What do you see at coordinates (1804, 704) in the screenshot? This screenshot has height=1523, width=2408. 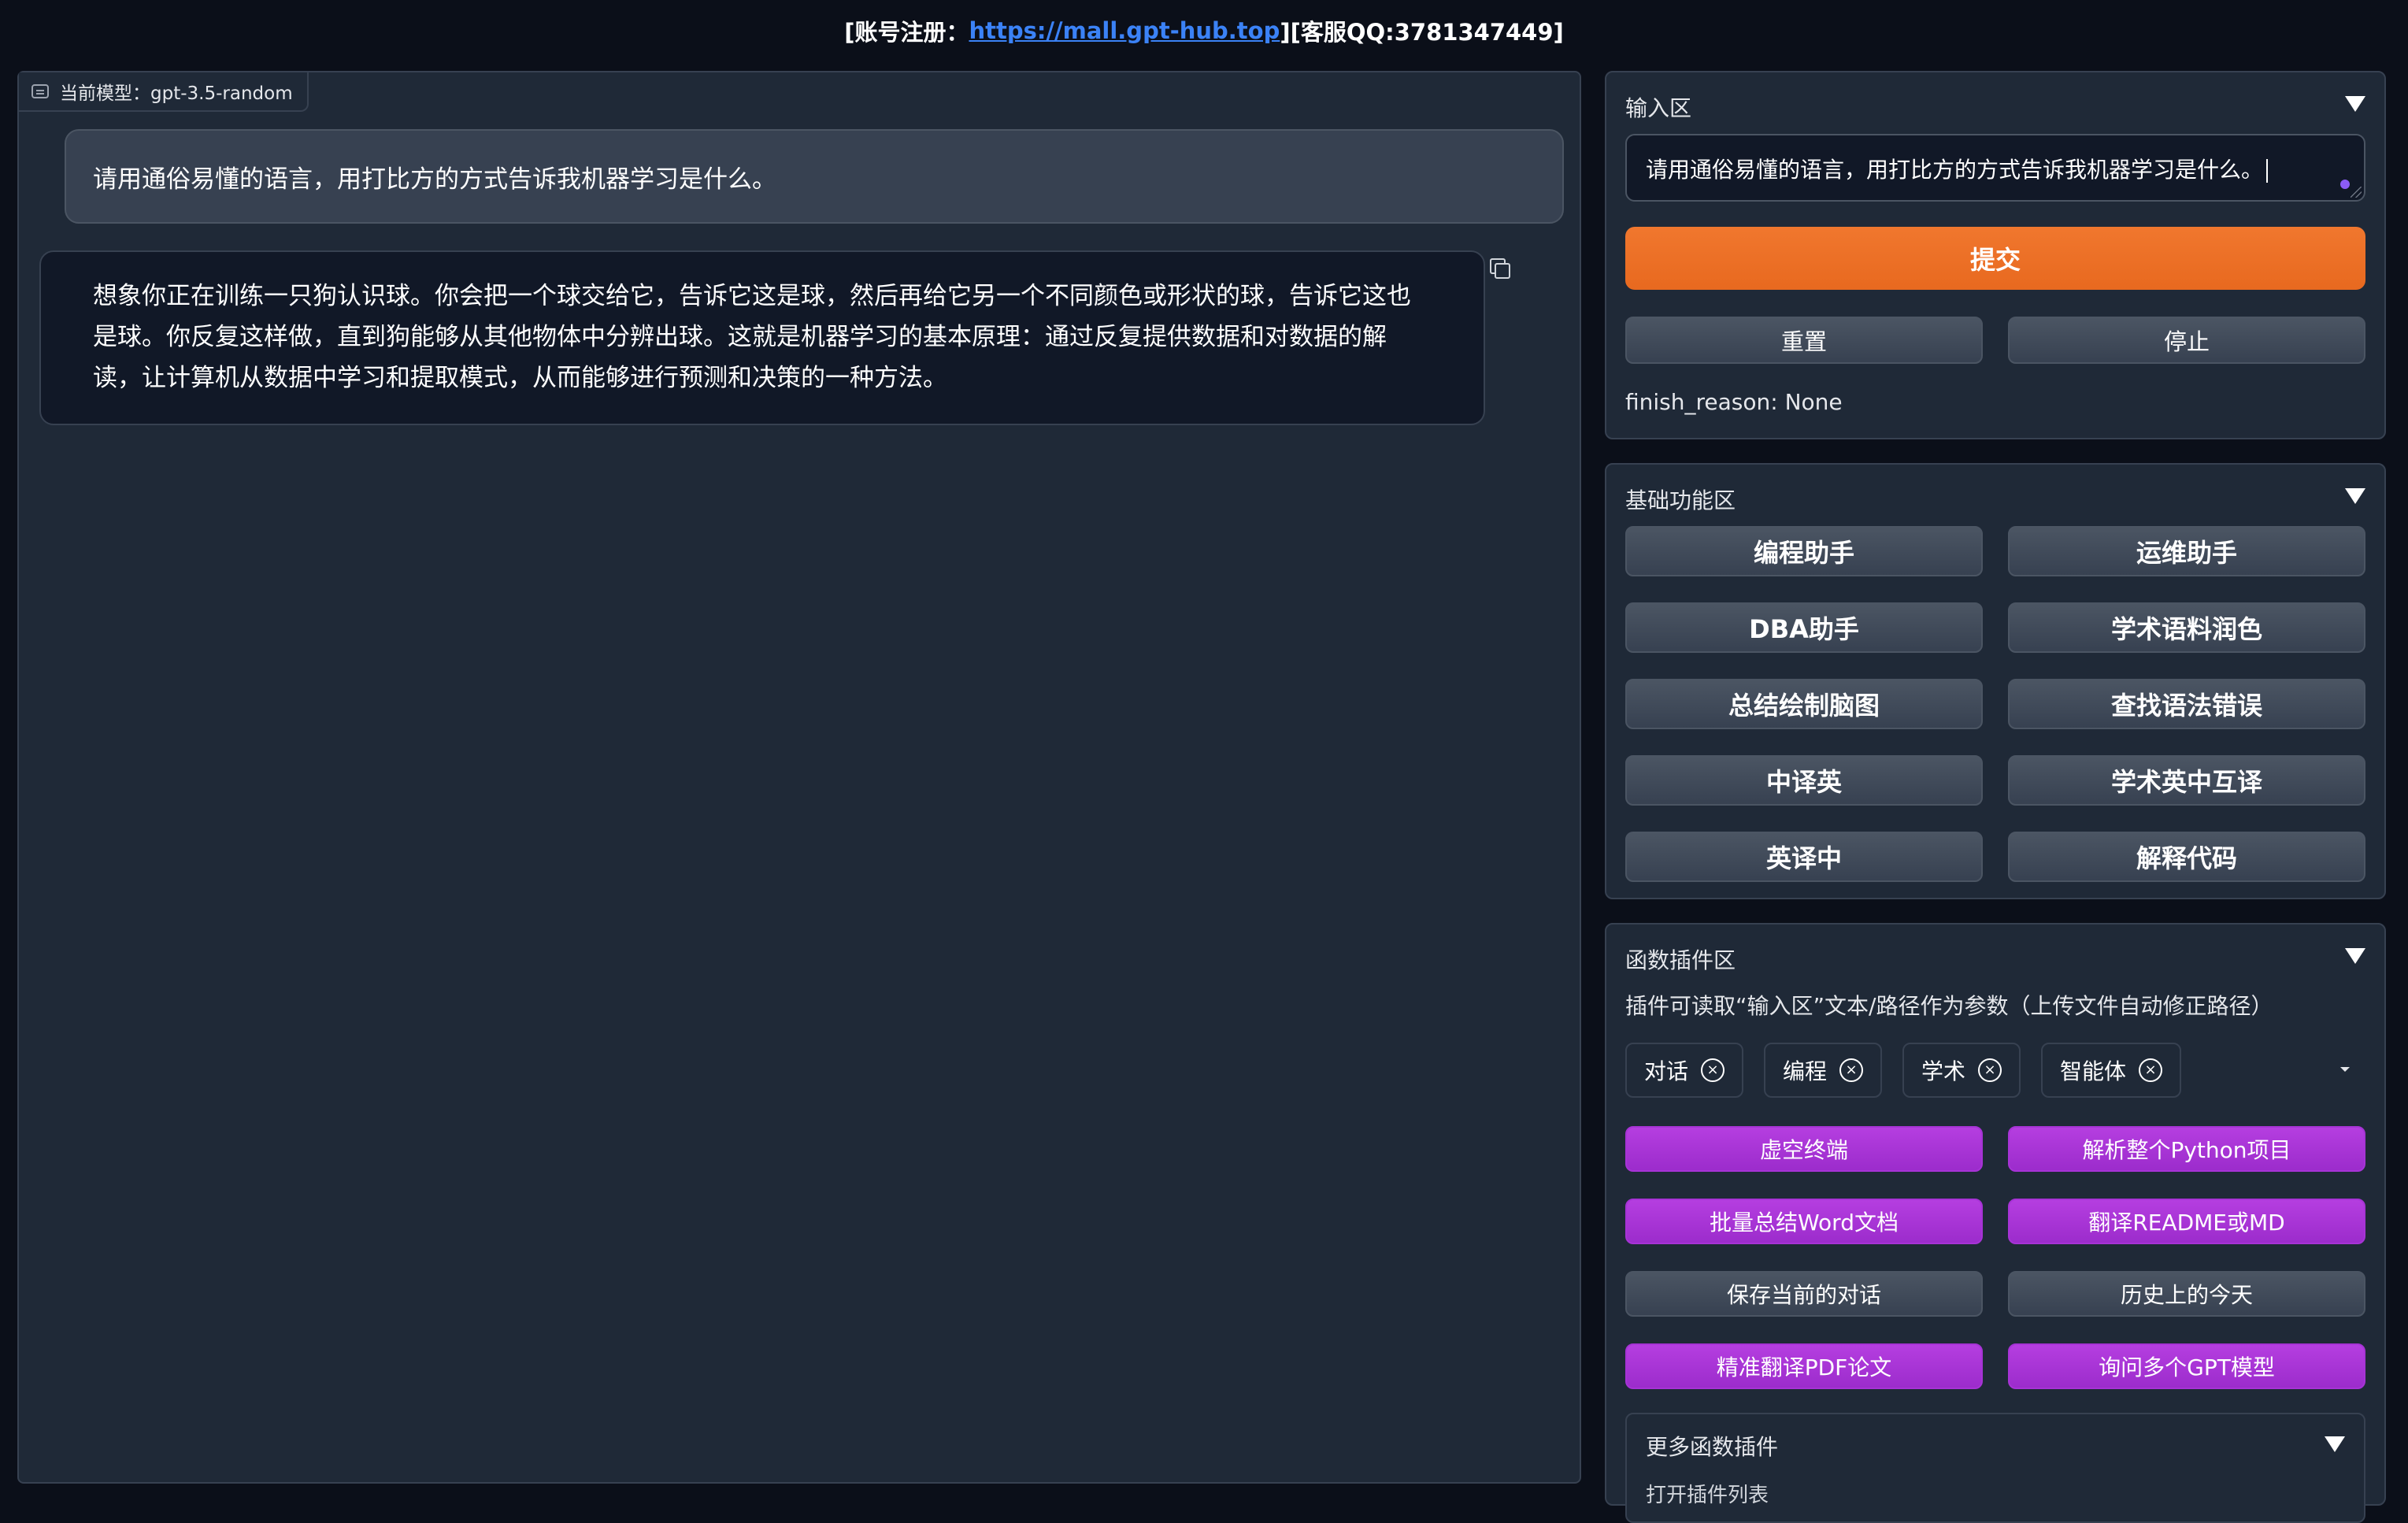 I see `function-button: 总结绘制脑图` at bounding box center [1804, 704].